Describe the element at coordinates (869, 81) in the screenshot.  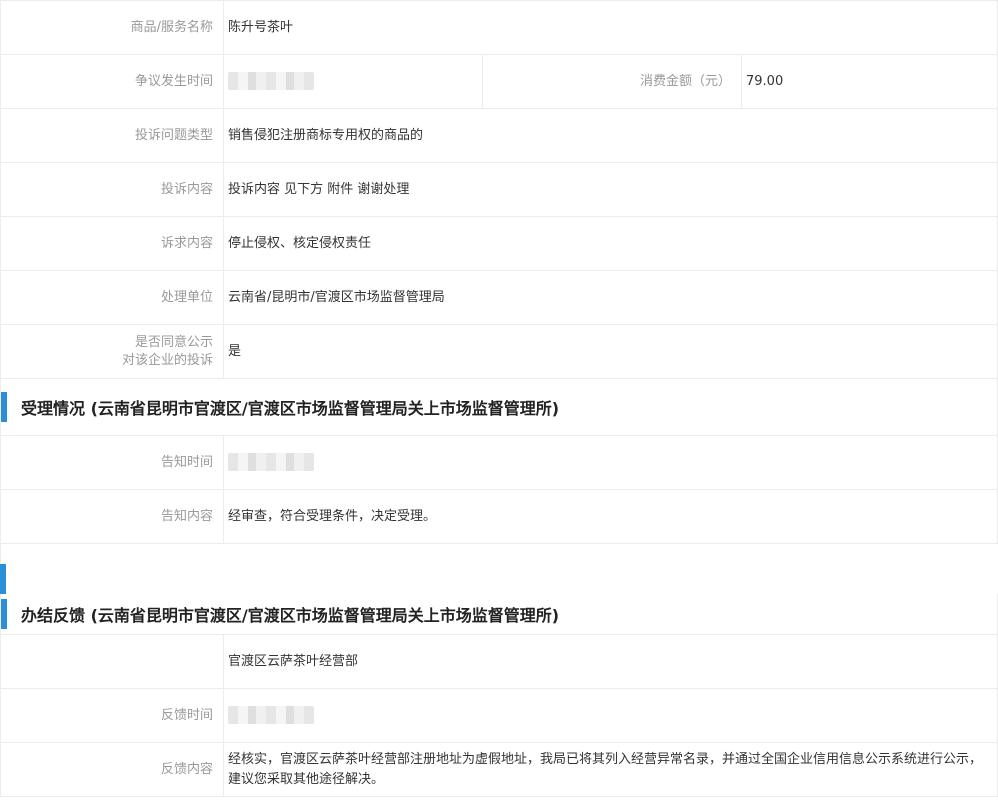
I see `amount-value: 79.00` at that location.